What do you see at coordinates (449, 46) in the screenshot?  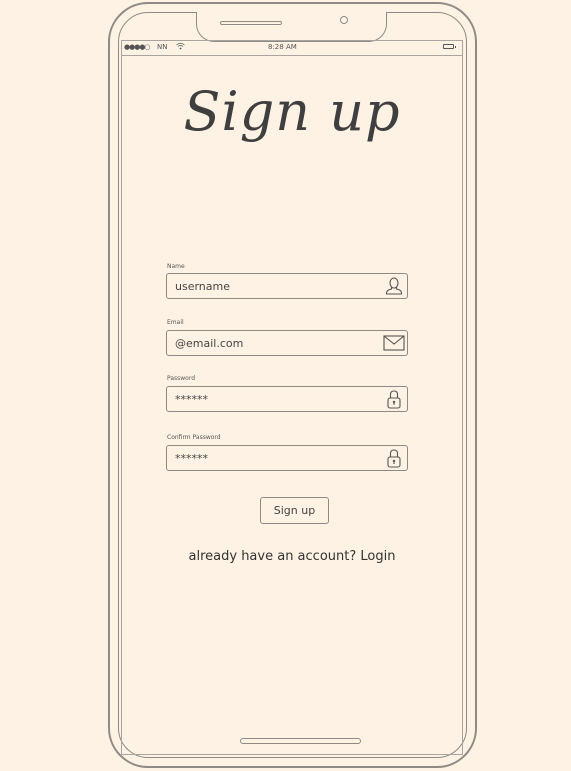 I see `battery-icon` at bounding box center [449, 46].